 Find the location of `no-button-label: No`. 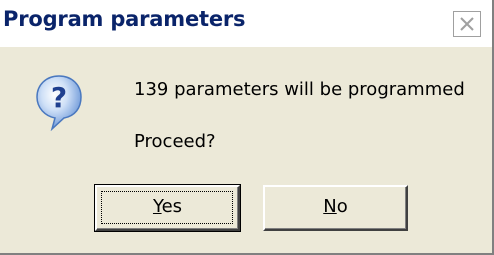

no-button-label: No is located at coordinates (335, 207).